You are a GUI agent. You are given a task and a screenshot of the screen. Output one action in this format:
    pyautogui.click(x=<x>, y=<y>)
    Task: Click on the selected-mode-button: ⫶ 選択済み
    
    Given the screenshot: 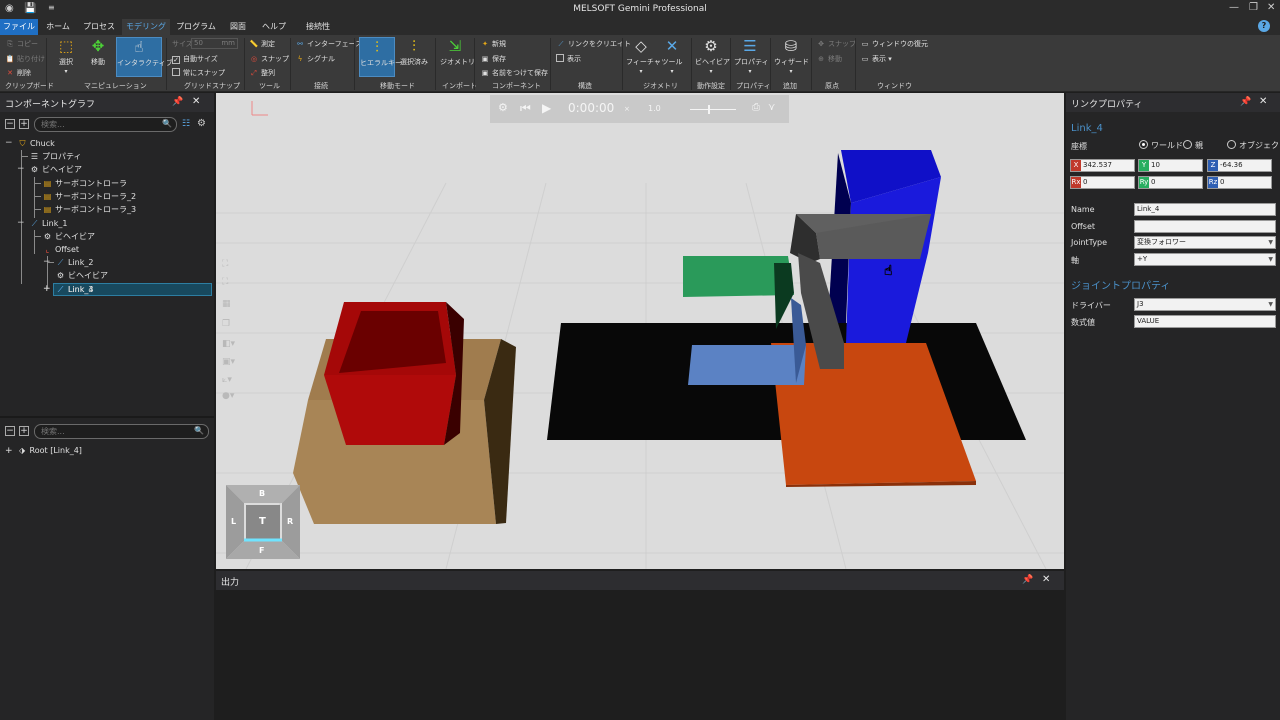 What is the action you would take?
    pyautogui.click(x=414, y=52)
    